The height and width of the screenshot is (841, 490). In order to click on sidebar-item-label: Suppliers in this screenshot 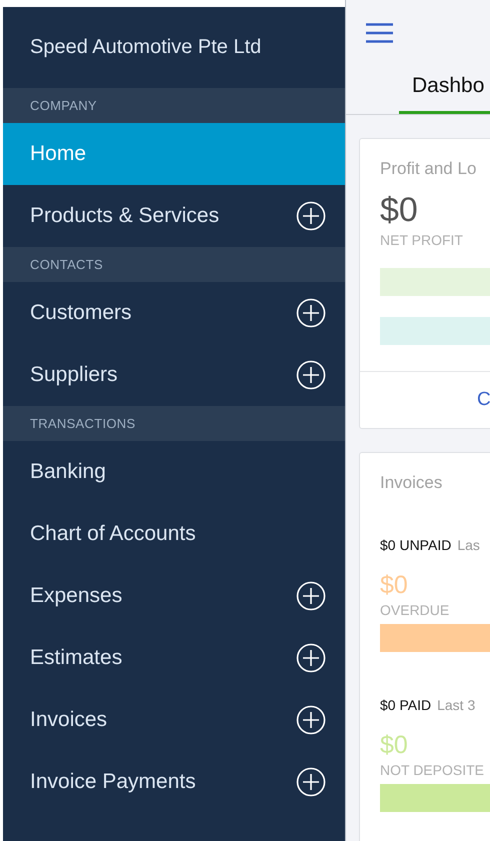, I will do `click(74, 375)`.